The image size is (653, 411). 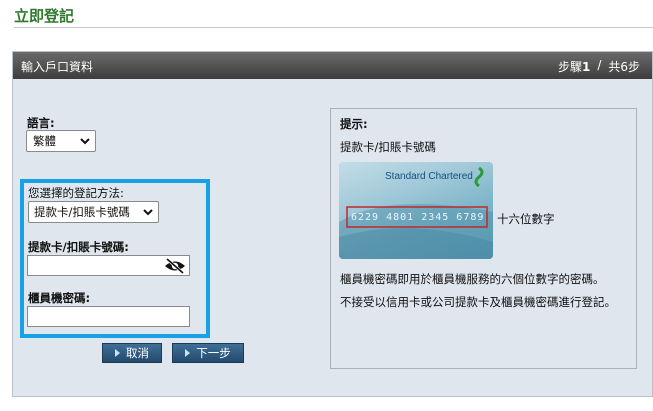 What do you see at coordinates (472, 279) in the screenshot?
I see `tip-text-pin: 櫃員機密碼即用於櫃員機服務的六個位數字的密碼。` at bounding box center [472, 279].